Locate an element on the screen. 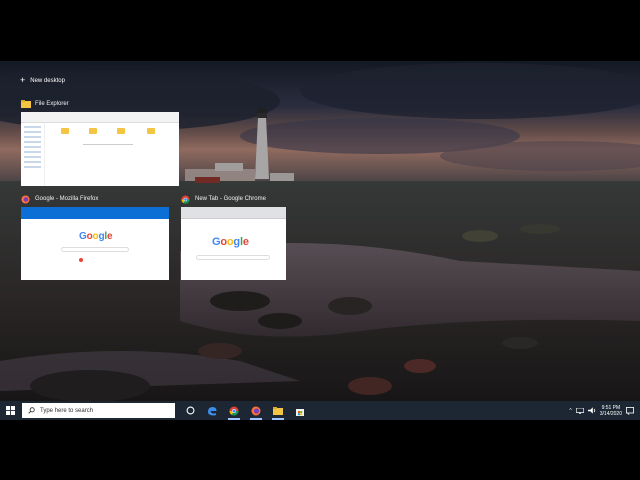 The image size is (640, 480). task-view-icon is located at coordinates (190, 410).